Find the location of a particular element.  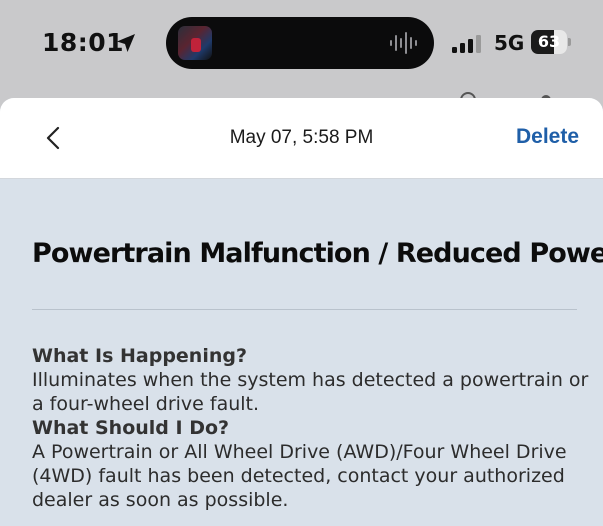

message-title: Powertrain Malfunction / Reduced Power is located at coordinates (317, 253).